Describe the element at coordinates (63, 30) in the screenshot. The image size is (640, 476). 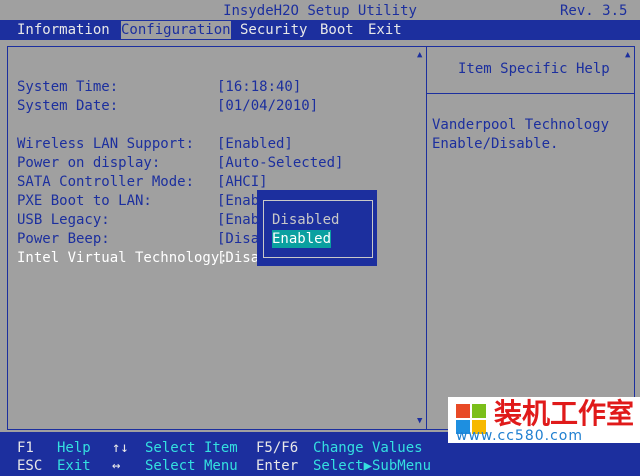
I see `menu-information: Information` at that location.